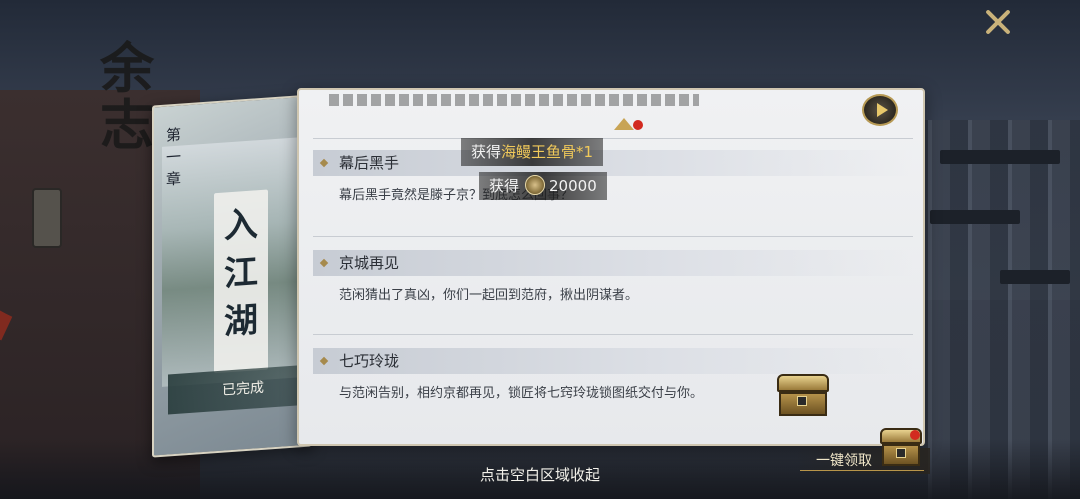 The width and height of the screenshot is (1080, 499). I want to click on chapter-card: 第 一 章 入 江 湖 已完成, so click(235, 276).